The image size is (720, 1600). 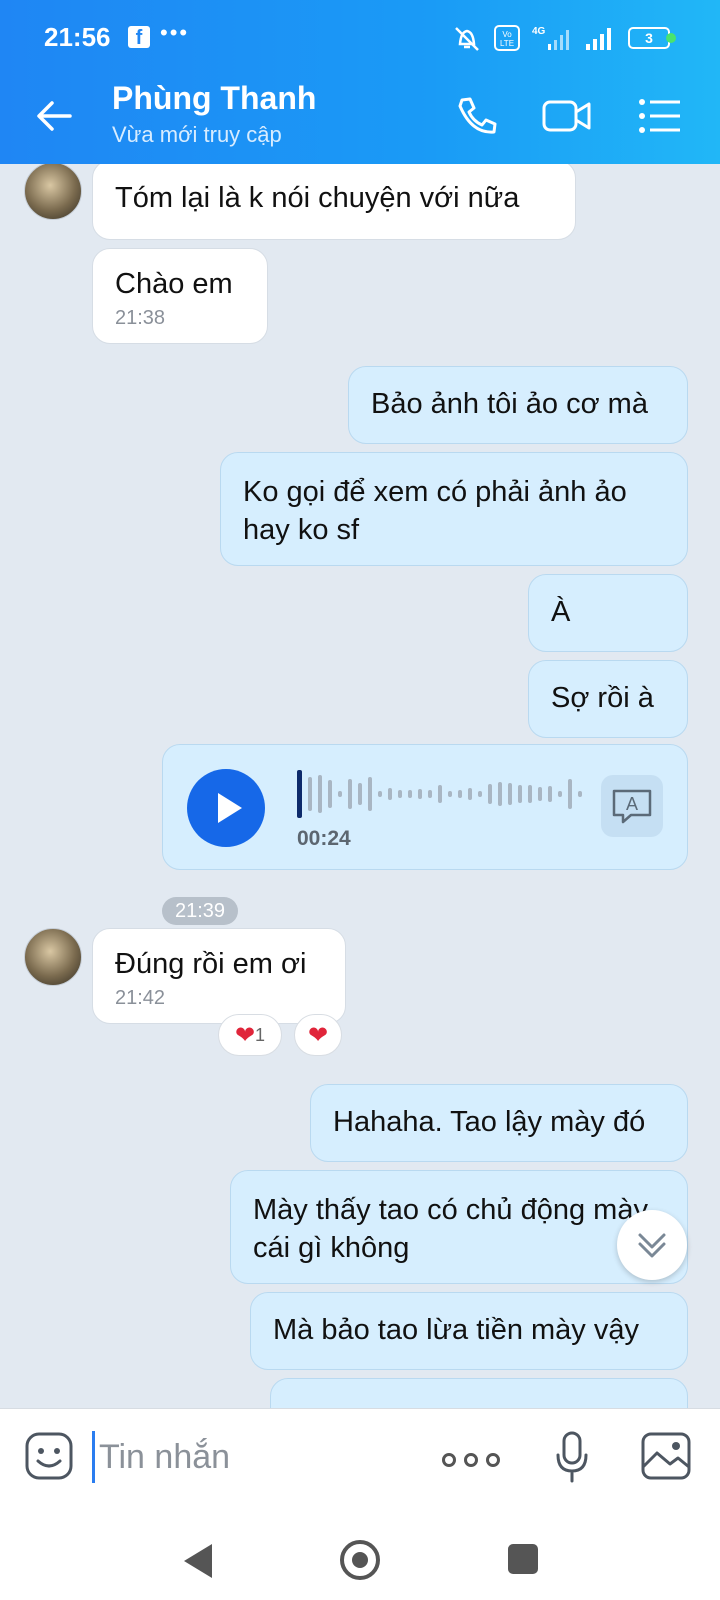 What do you see at coordinates (214, 98) in the screenshot?
I see `contact-name: Phùng Thanh` at bounding box center [214, 98].